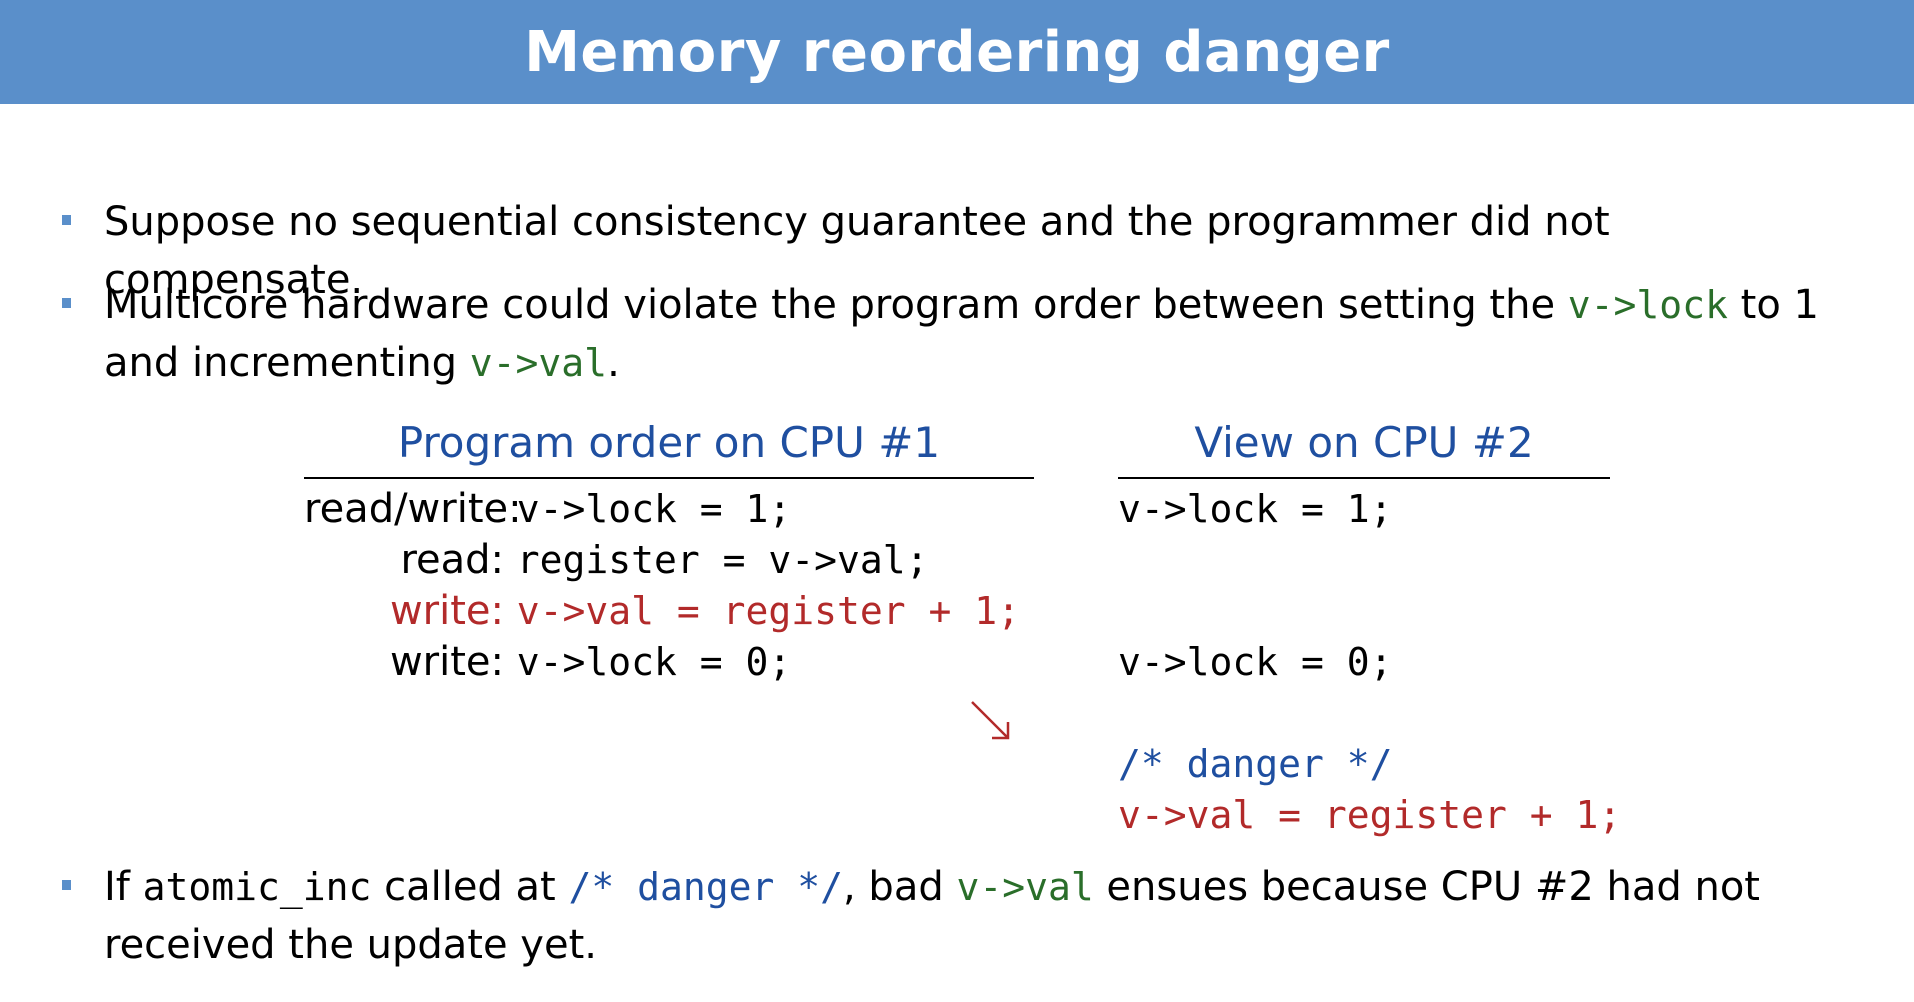  I want to click on cpu2-row-4-code: v->val = register + 1;, so click(1370, 815).